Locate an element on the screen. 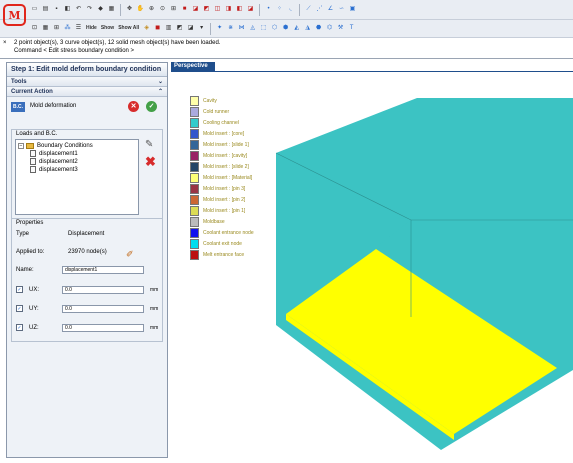 The height and width of the screenshot is (463, 573). fill-icon: ◭ is located at coordinates (296, 28).